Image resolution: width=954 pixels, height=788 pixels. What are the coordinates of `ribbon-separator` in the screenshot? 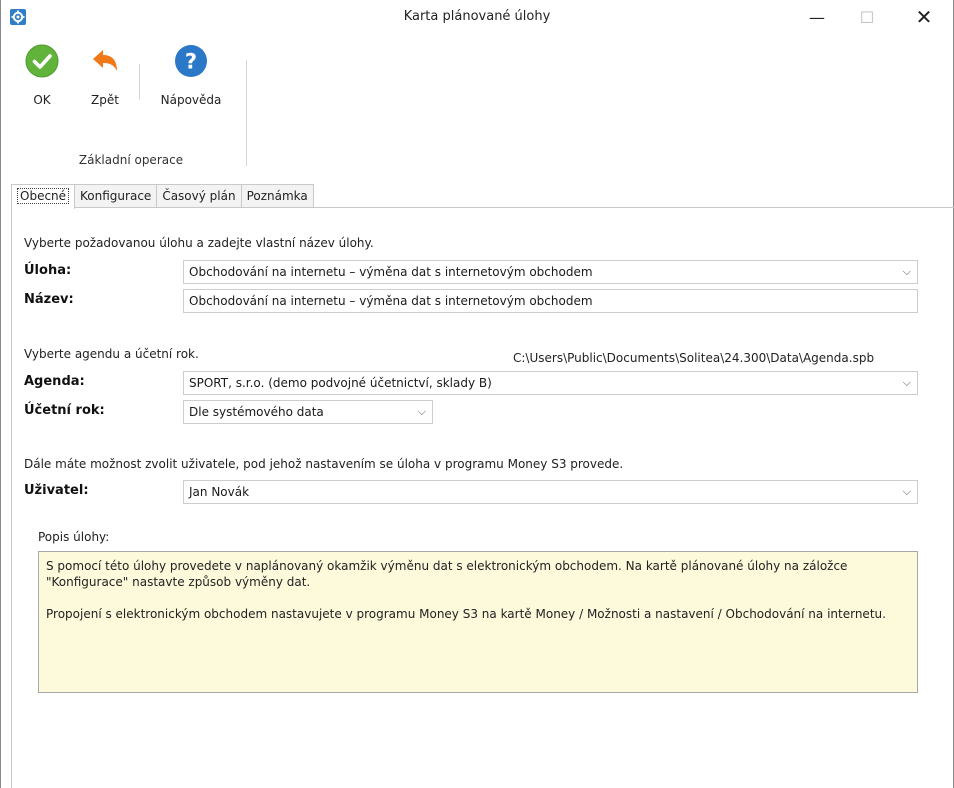 It's located at (139, 82).